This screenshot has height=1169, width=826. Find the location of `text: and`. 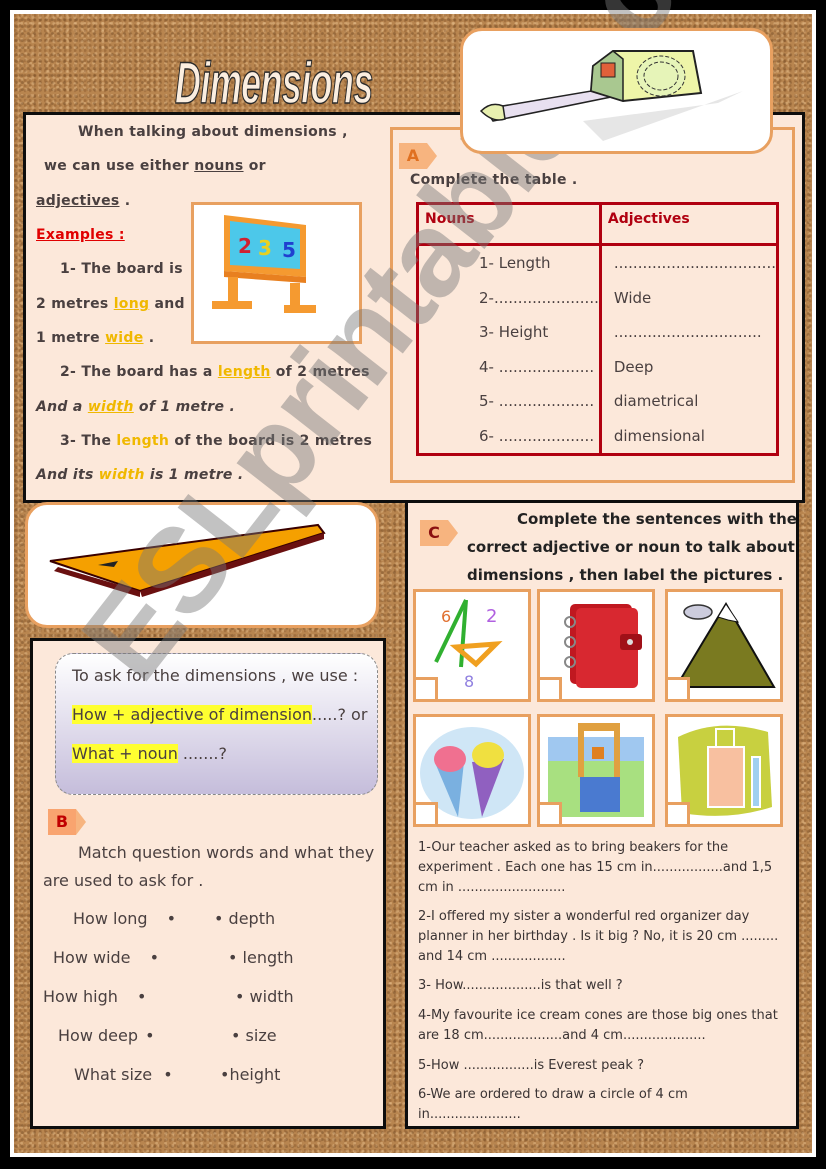

text: and is located at coordinates (167, 304).